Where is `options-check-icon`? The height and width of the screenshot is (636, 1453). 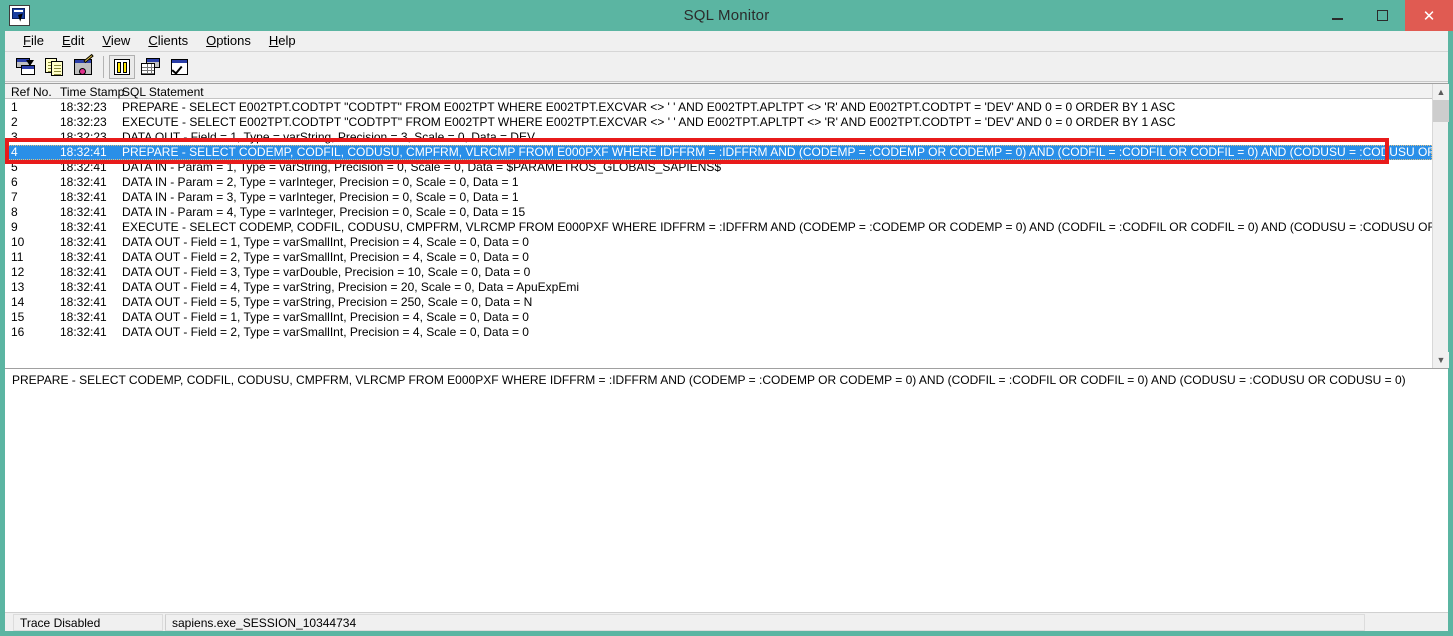 options-check-icon is located at coordinates (180, 67).